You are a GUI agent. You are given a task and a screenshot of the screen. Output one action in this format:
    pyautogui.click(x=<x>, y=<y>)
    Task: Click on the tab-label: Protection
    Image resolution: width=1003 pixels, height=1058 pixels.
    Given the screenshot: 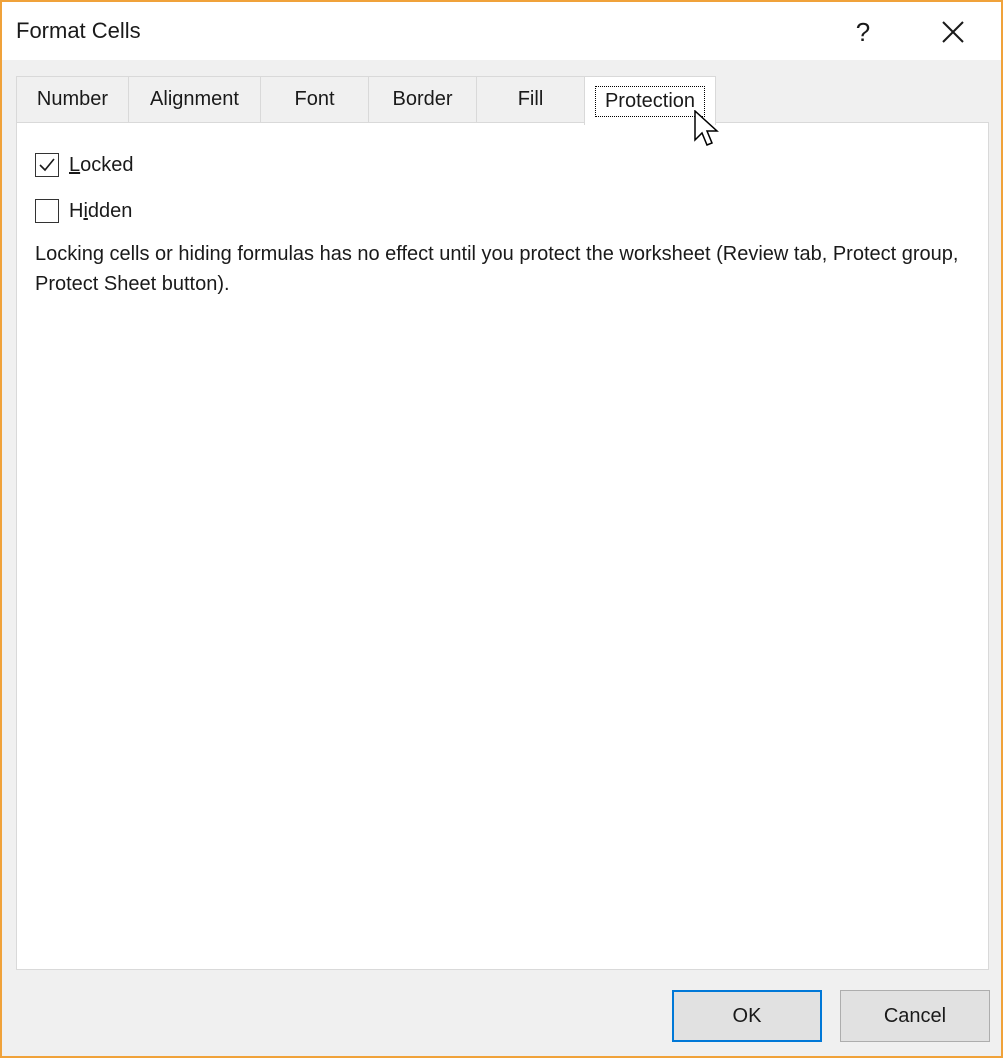 What is the action you would take?
    pyautogui.click(x=650, y=101)
    